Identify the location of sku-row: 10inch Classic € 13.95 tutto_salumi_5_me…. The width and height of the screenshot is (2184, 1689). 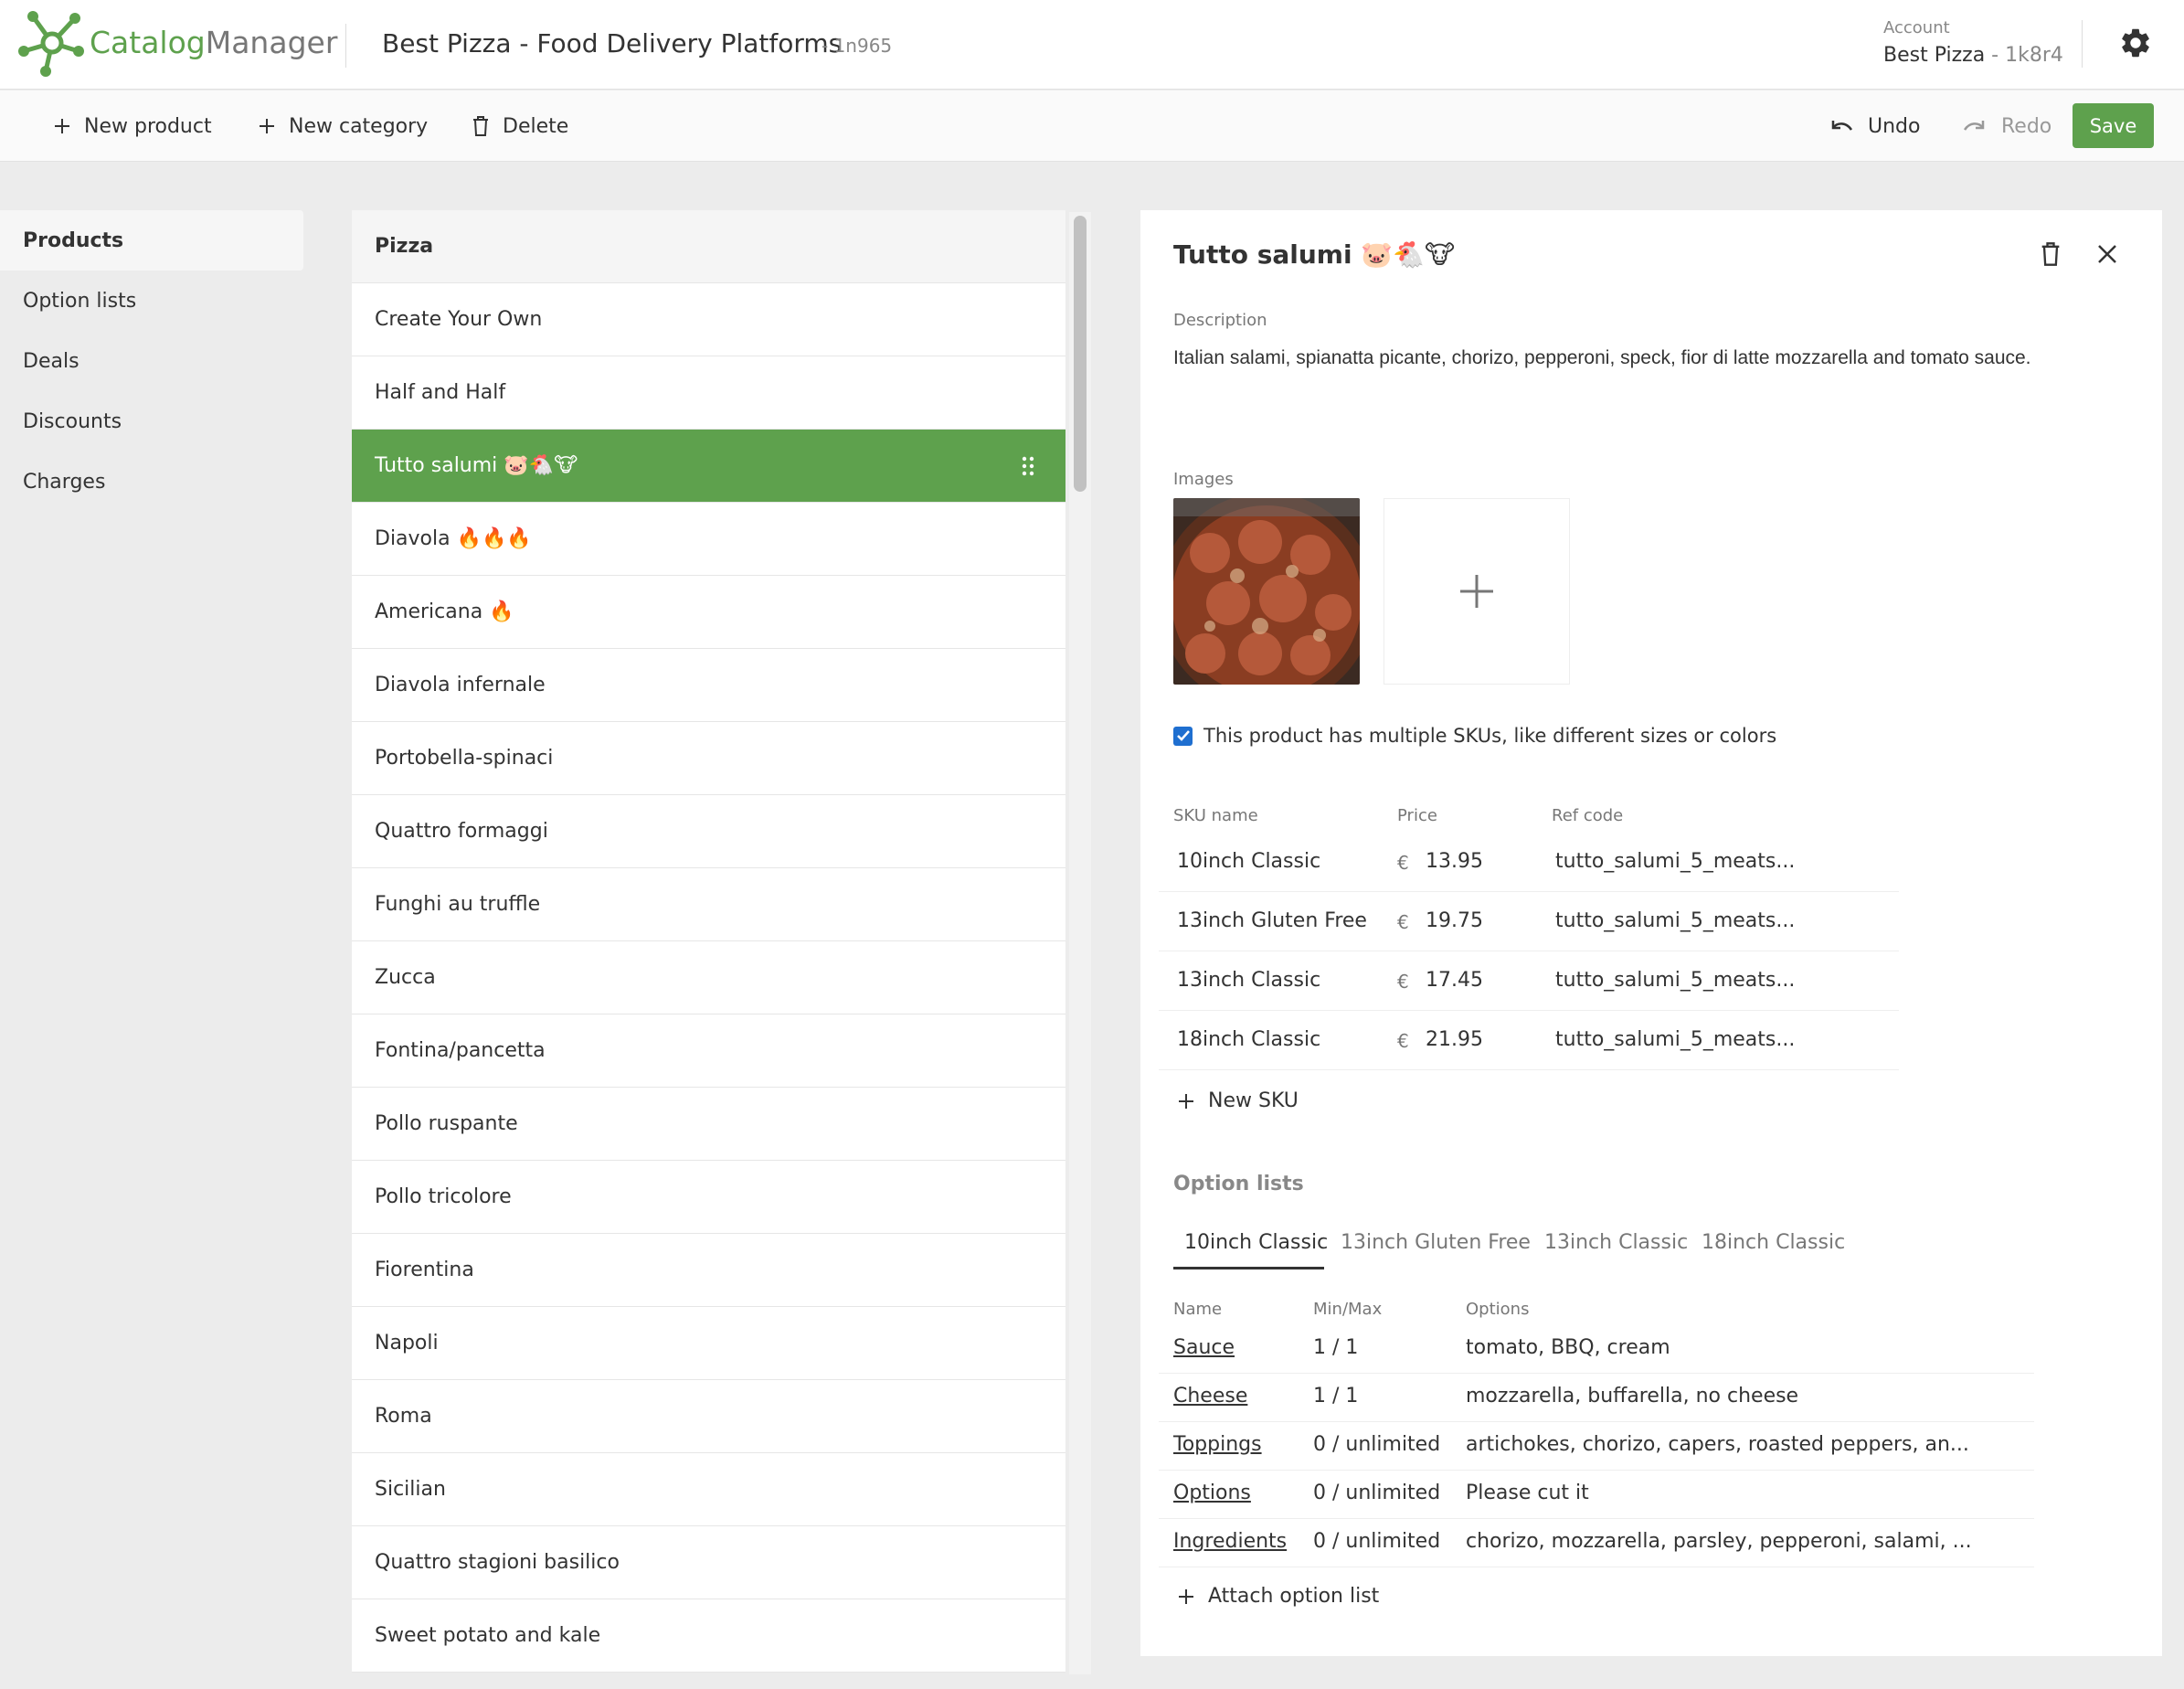
(1529, 863).